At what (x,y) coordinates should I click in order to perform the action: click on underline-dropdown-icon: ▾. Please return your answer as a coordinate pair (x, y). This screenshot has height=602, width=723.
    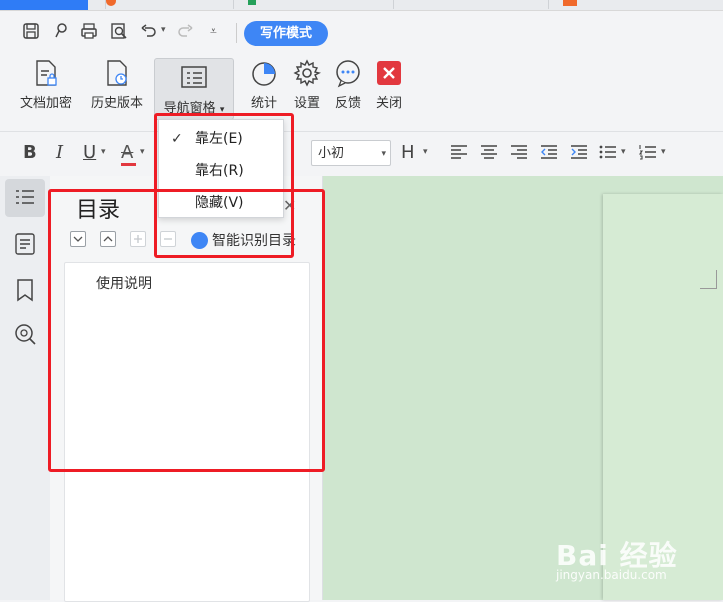
    Looking at the image, I should click on (103, 152).